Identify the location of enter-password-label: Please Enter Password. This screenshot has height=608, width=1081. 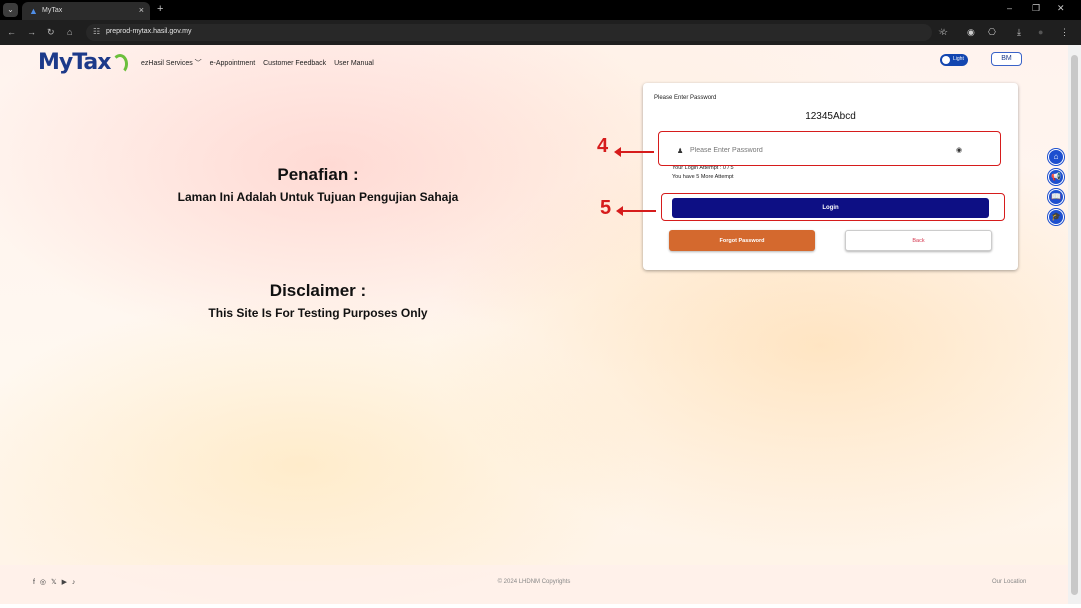
(685, 98).